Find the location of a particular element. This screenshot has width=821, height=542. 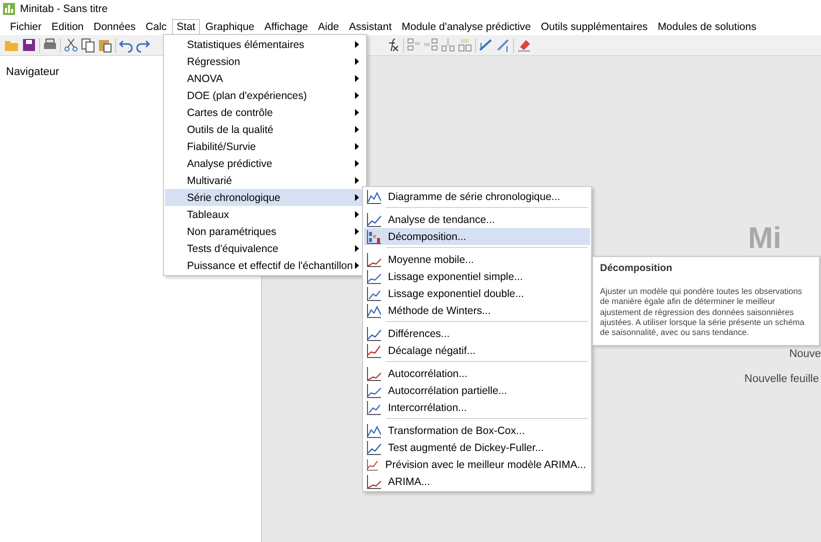

navigator-title: Navigateur is located at coordinates (33, 72).